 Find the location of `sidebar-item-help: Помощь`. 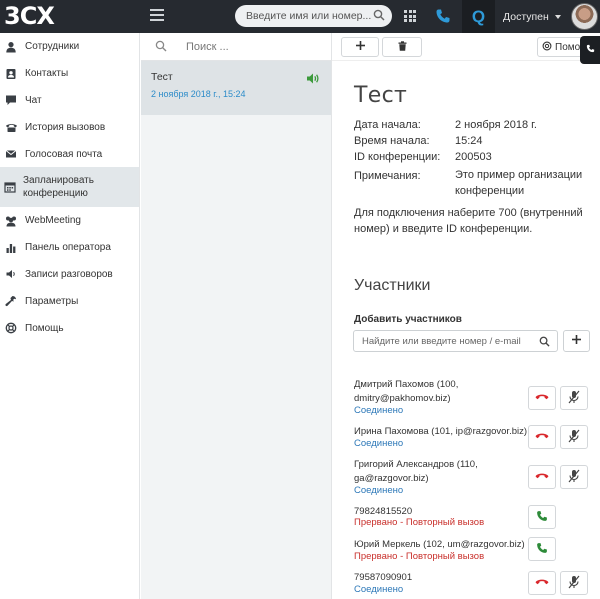

sidebar-item-help: Помощь is located at coordinates (69, 328).